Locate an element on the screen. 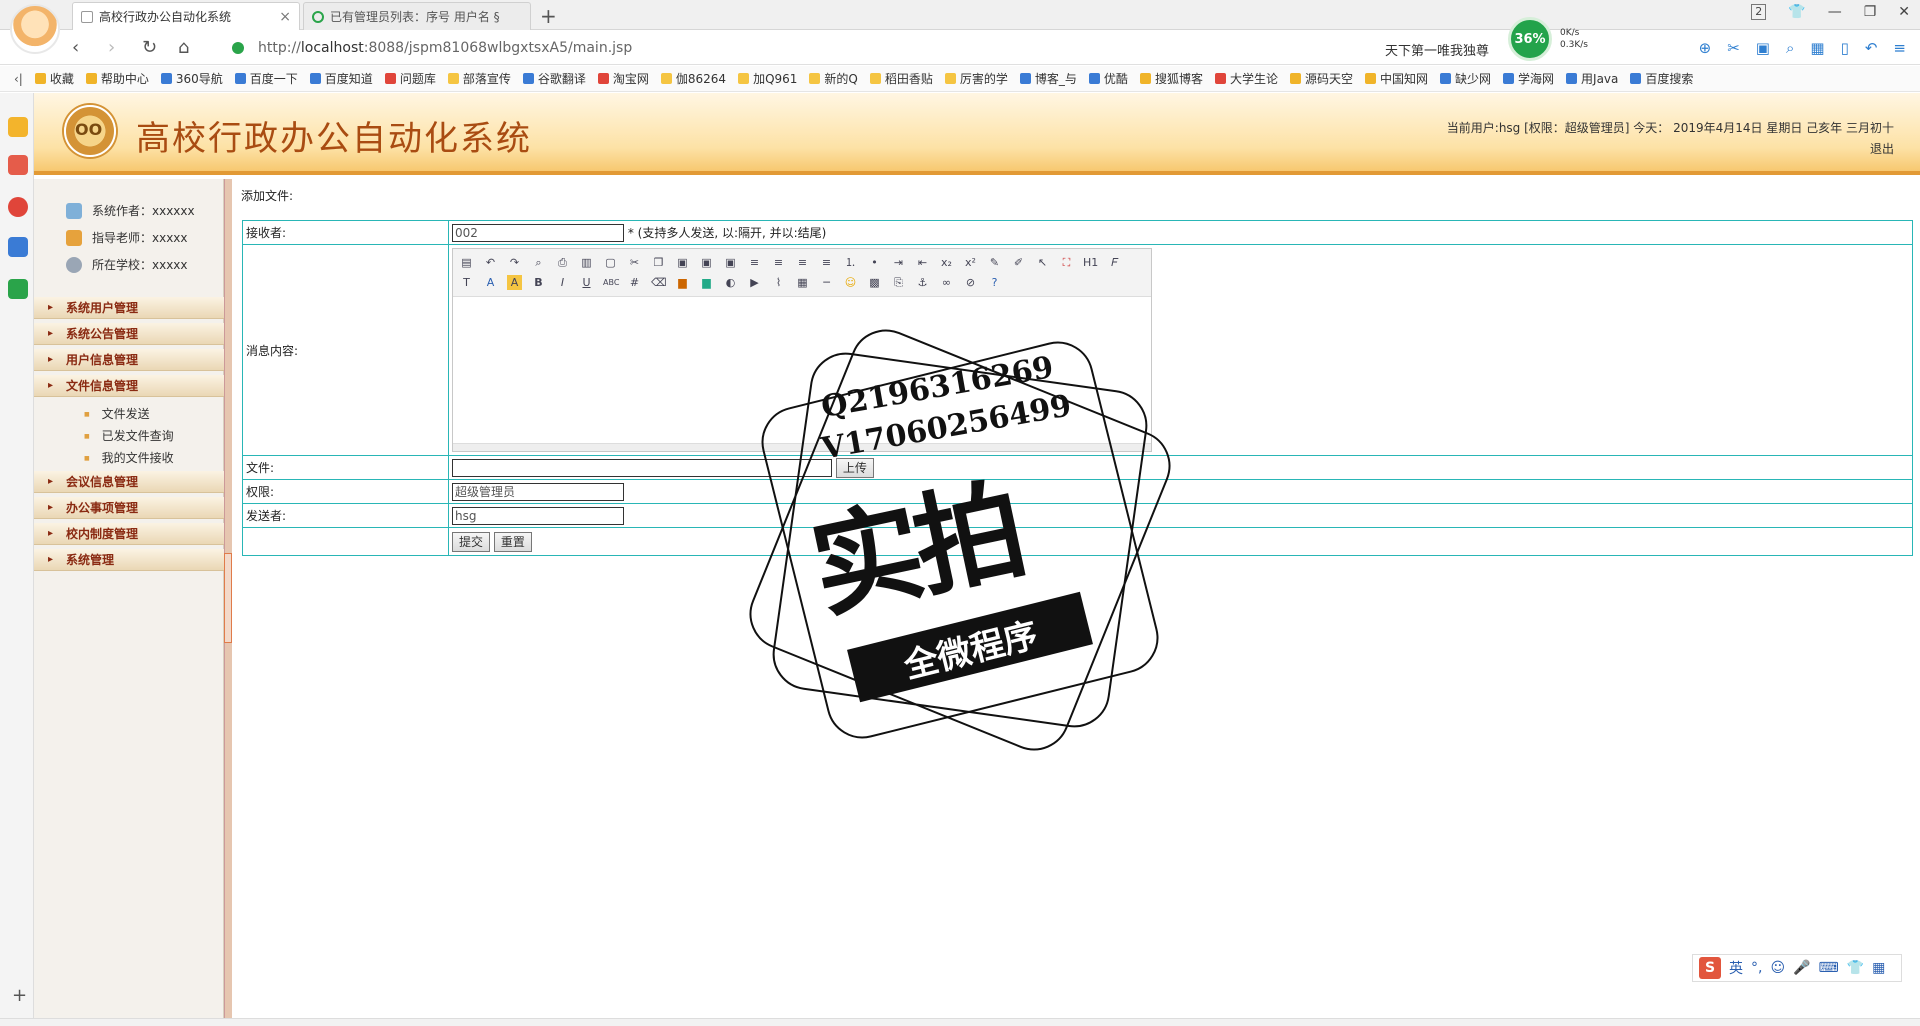 The width and height of the screenshot is (1920, 1026). bookmark-item: 源码天空 is located at coordinates (1321, 78).